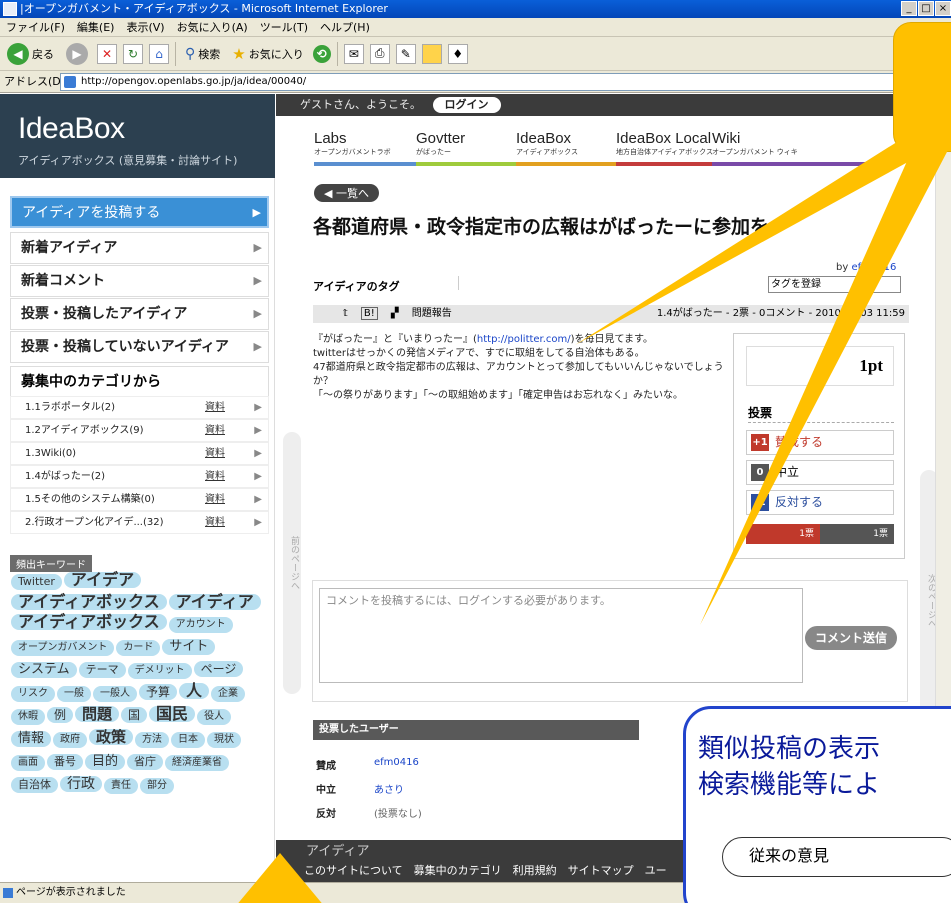 Image resolution: width=951 pixels, height=903 pixels. I want to click on keyword-tag: 方法, so click(152, 740).